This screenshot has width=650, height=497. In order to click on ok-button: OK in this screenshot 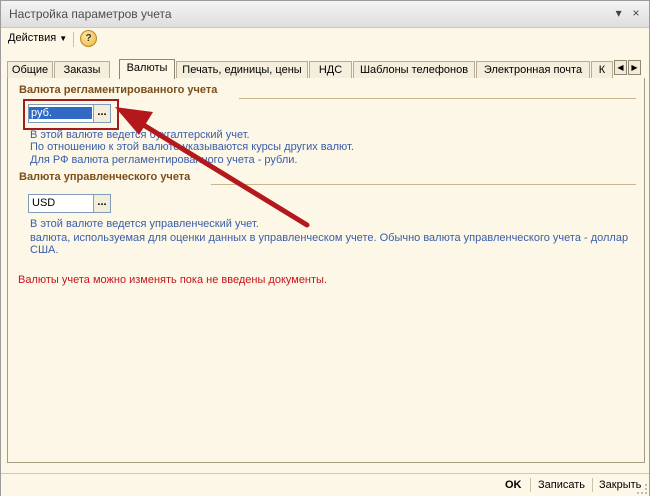, I will do `click(513, 485)`.